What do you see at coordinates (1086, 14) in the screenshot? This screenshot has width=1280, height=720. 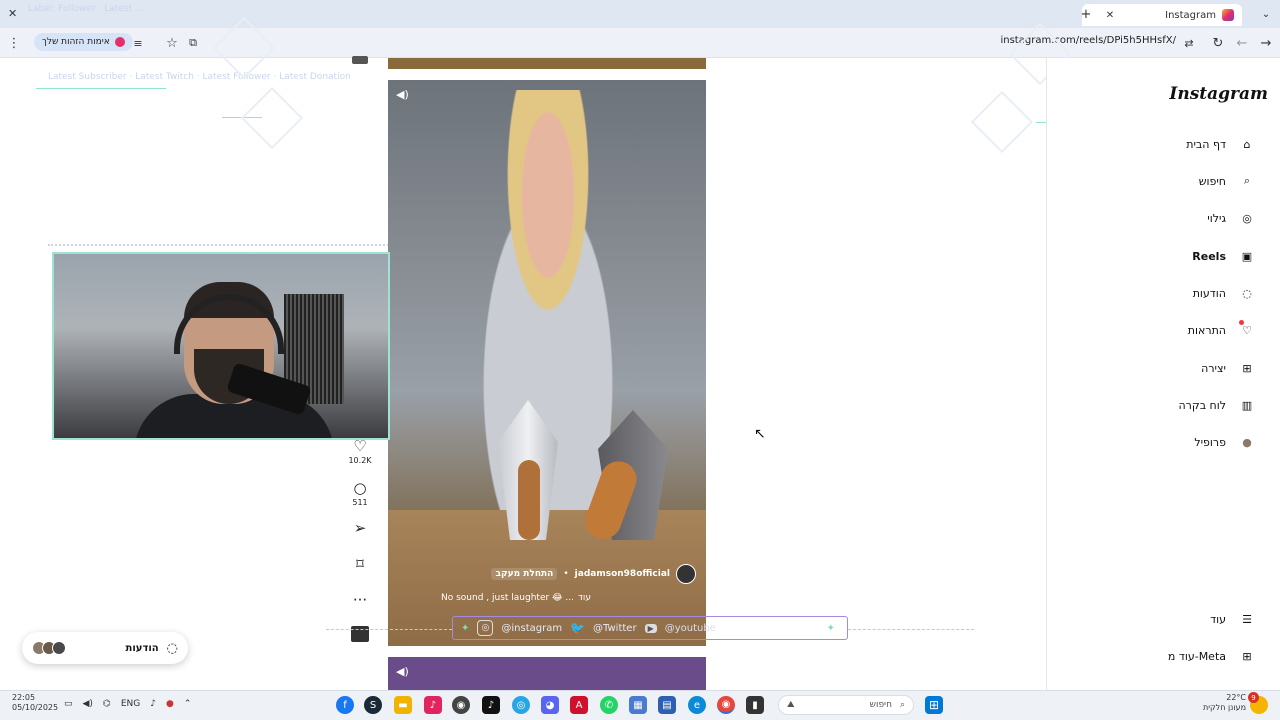 I see `new-tab-icon: +` at bounding box center [1086, 14].